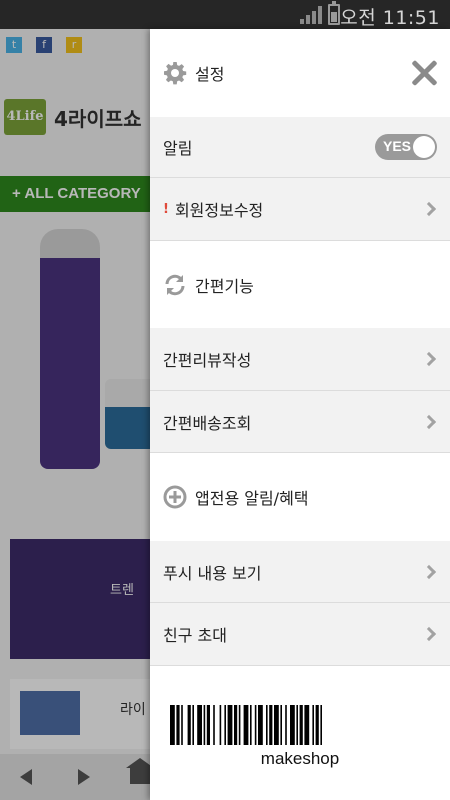 The image size is (450, 800). I want to click on app-benefits-header: 앱전용 알림/혜택, so click(300, 497).